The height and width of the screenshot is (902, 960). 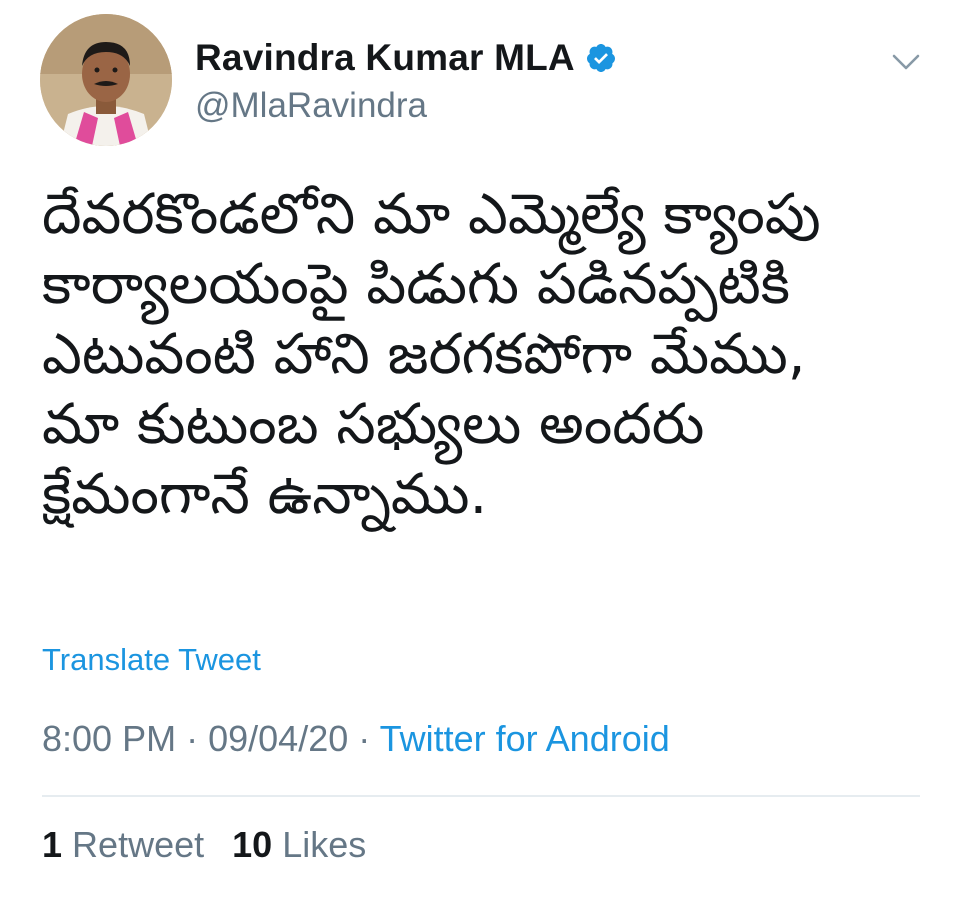 What do you see at coordinates (151, 660) in the screenshot?
I see `translate-tweet-link: Translate Tweet` at bounding box center [151, 660].